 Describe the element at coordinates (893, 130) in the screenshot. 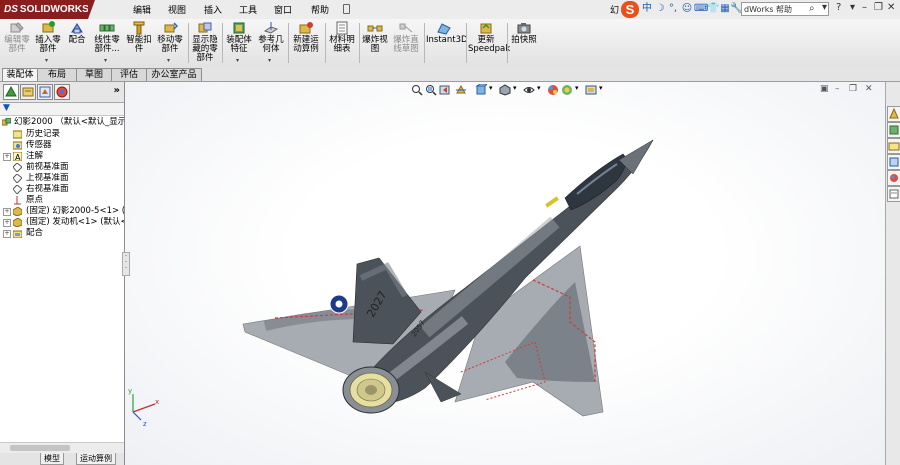

I see `design-library-icon` at that location.